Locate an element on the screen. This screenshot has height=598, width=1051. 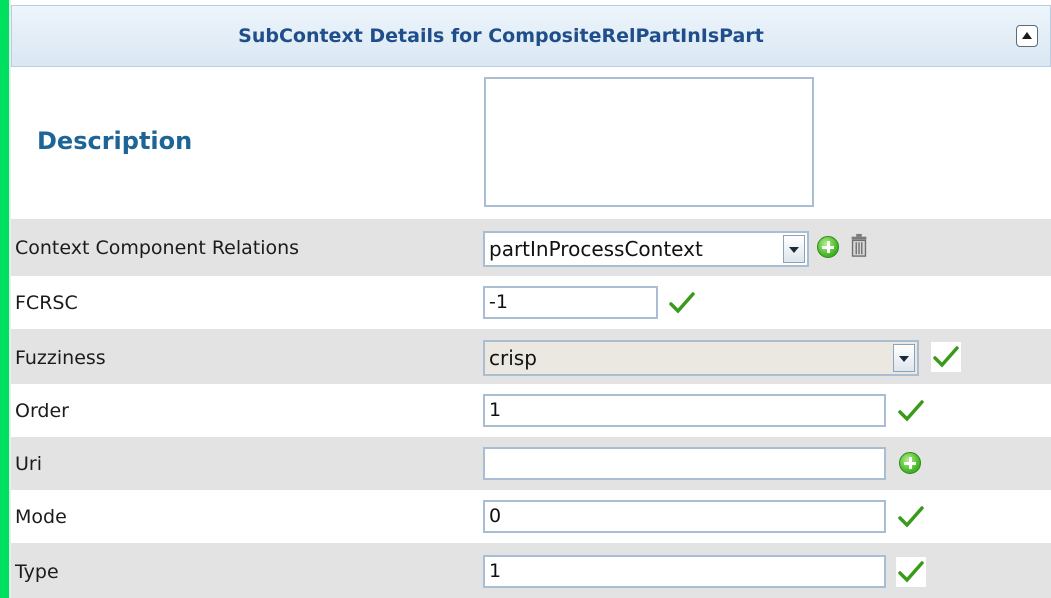
type-row: Type 1 is located at coordinates (531, 570).